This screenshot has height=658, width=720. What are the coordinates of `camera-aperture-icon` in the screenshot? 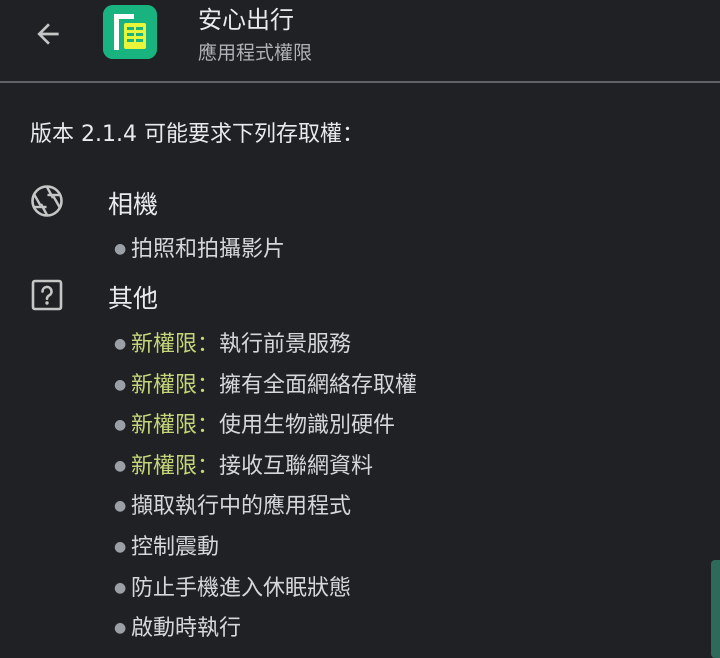 It's located at (47, 201).